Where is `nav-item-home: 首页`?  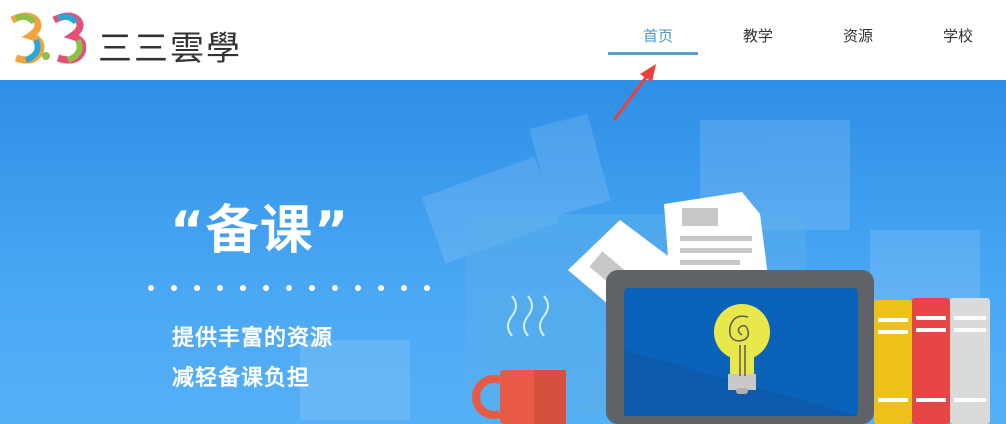
nav-item-home: 首页 is located at coordinates (658, 40).